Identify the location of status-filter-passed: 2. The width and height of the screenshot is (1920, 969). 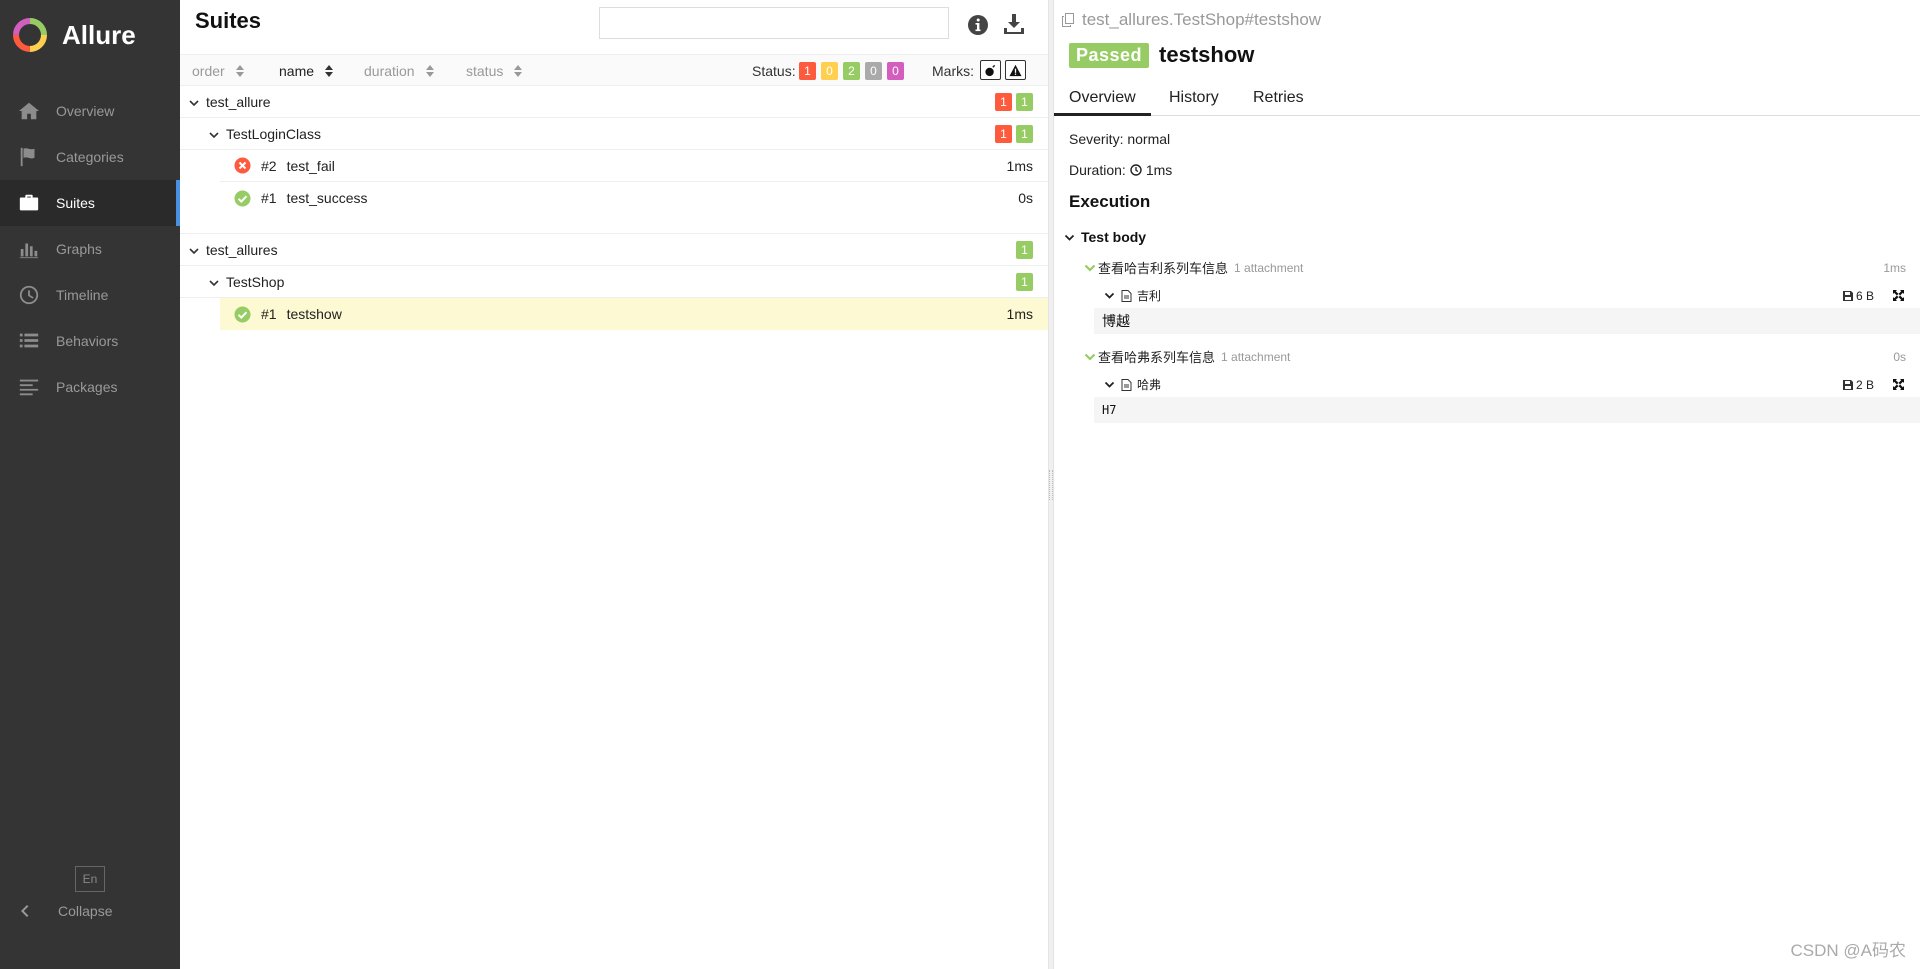
(851, 71).